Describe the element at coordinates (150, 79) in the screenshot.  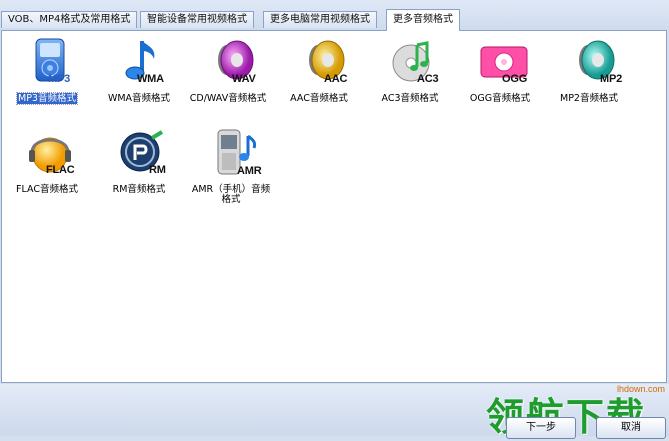
I see `wma-badge: WMA` at that location.